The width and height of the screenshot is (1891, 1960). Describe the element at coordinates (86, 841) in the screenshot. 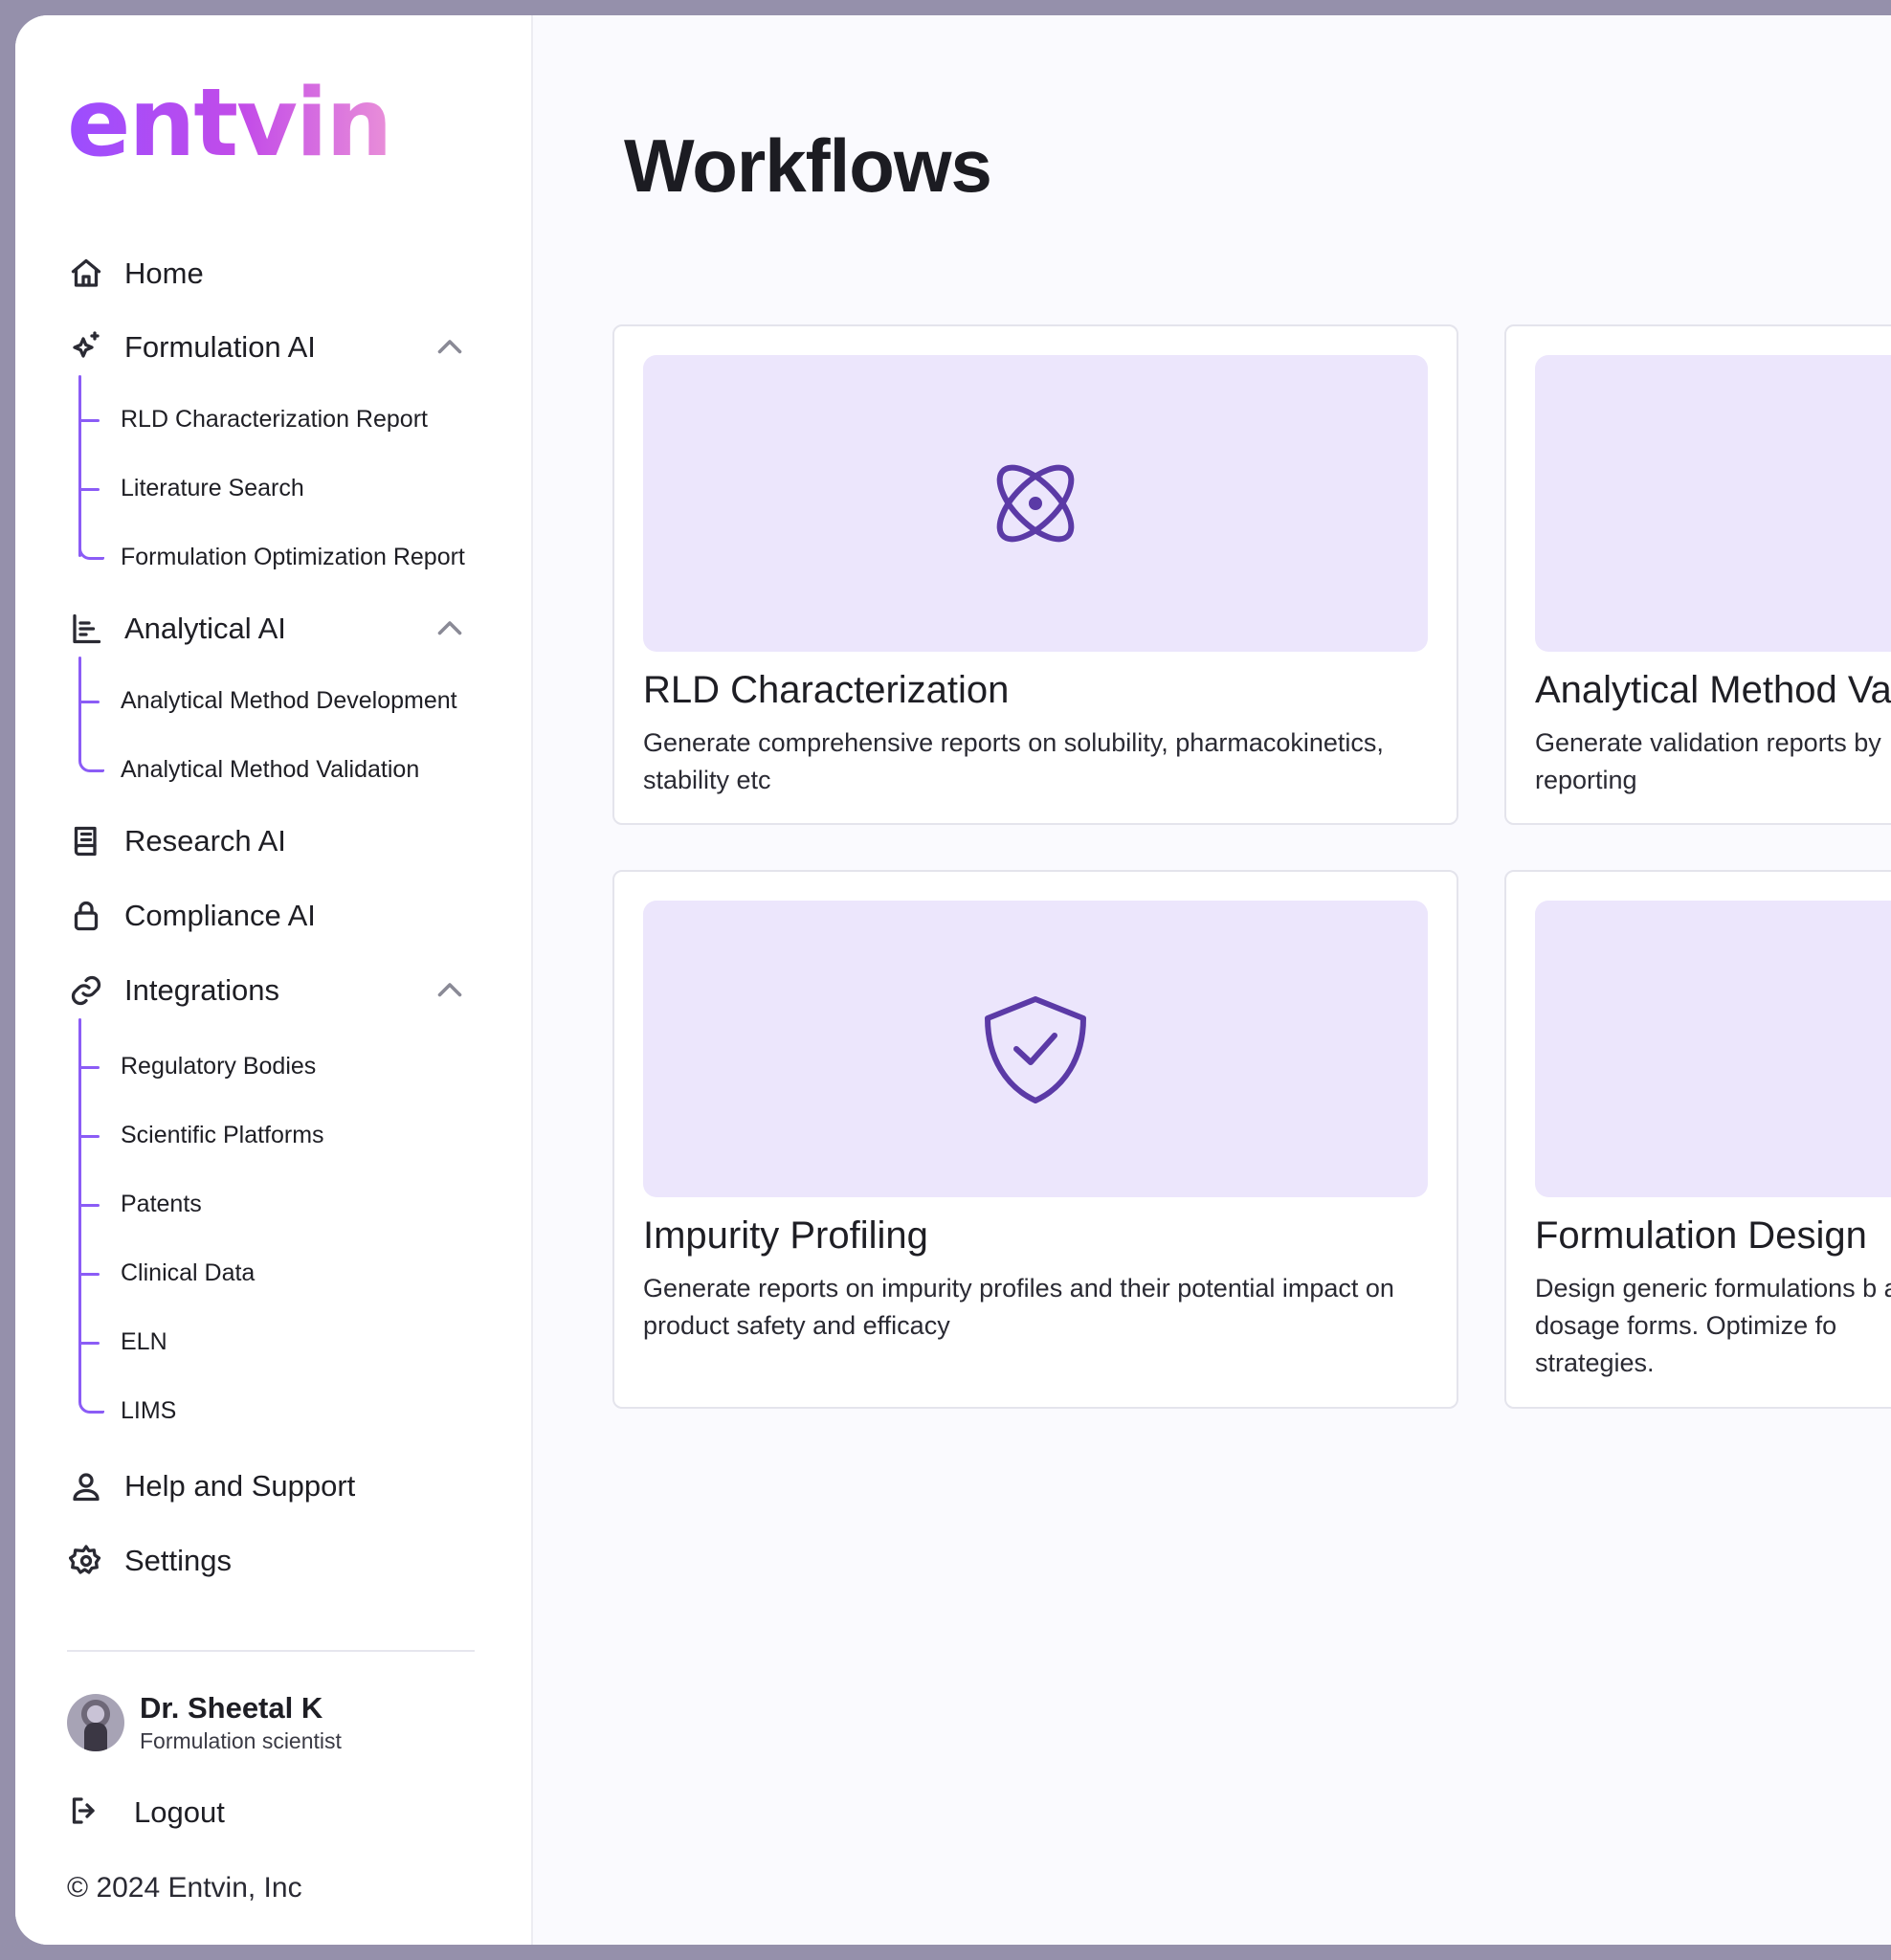

I see `book-icon` at that location.